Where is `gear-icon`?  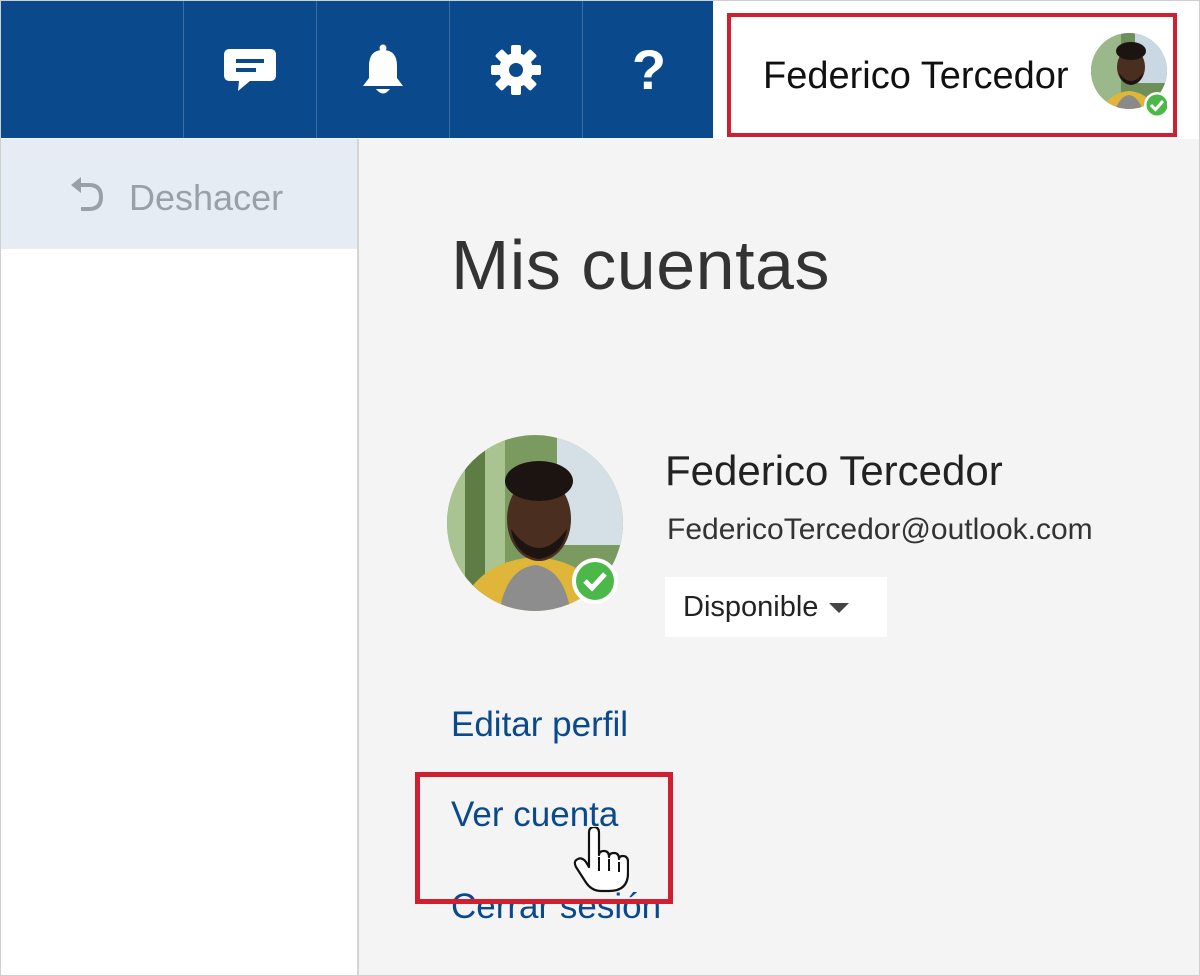 gear-icon is located at coordinates (516, 69).